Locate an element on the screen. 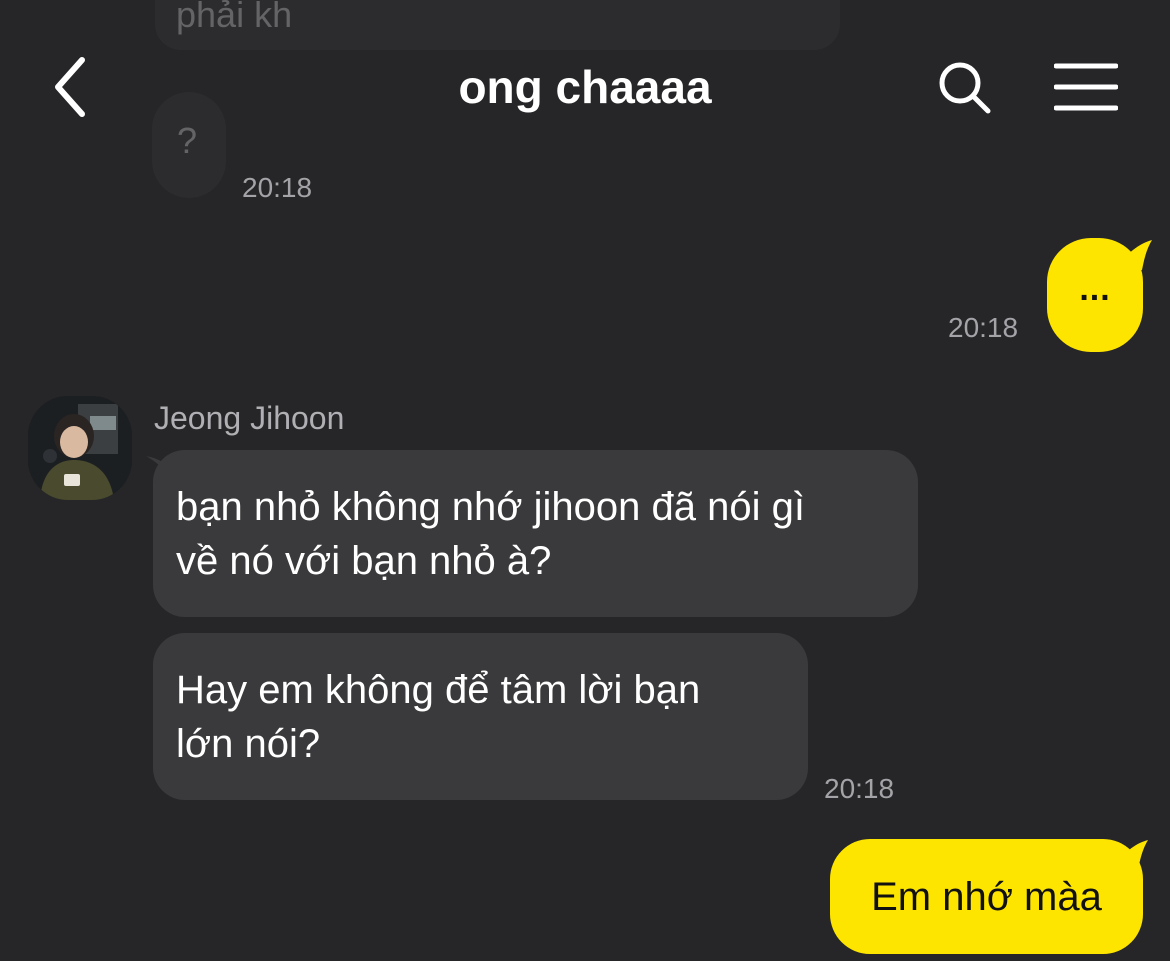 This screenshot has height=961, width=1170. chevron-left-icon is located at coordinates (70, 87).